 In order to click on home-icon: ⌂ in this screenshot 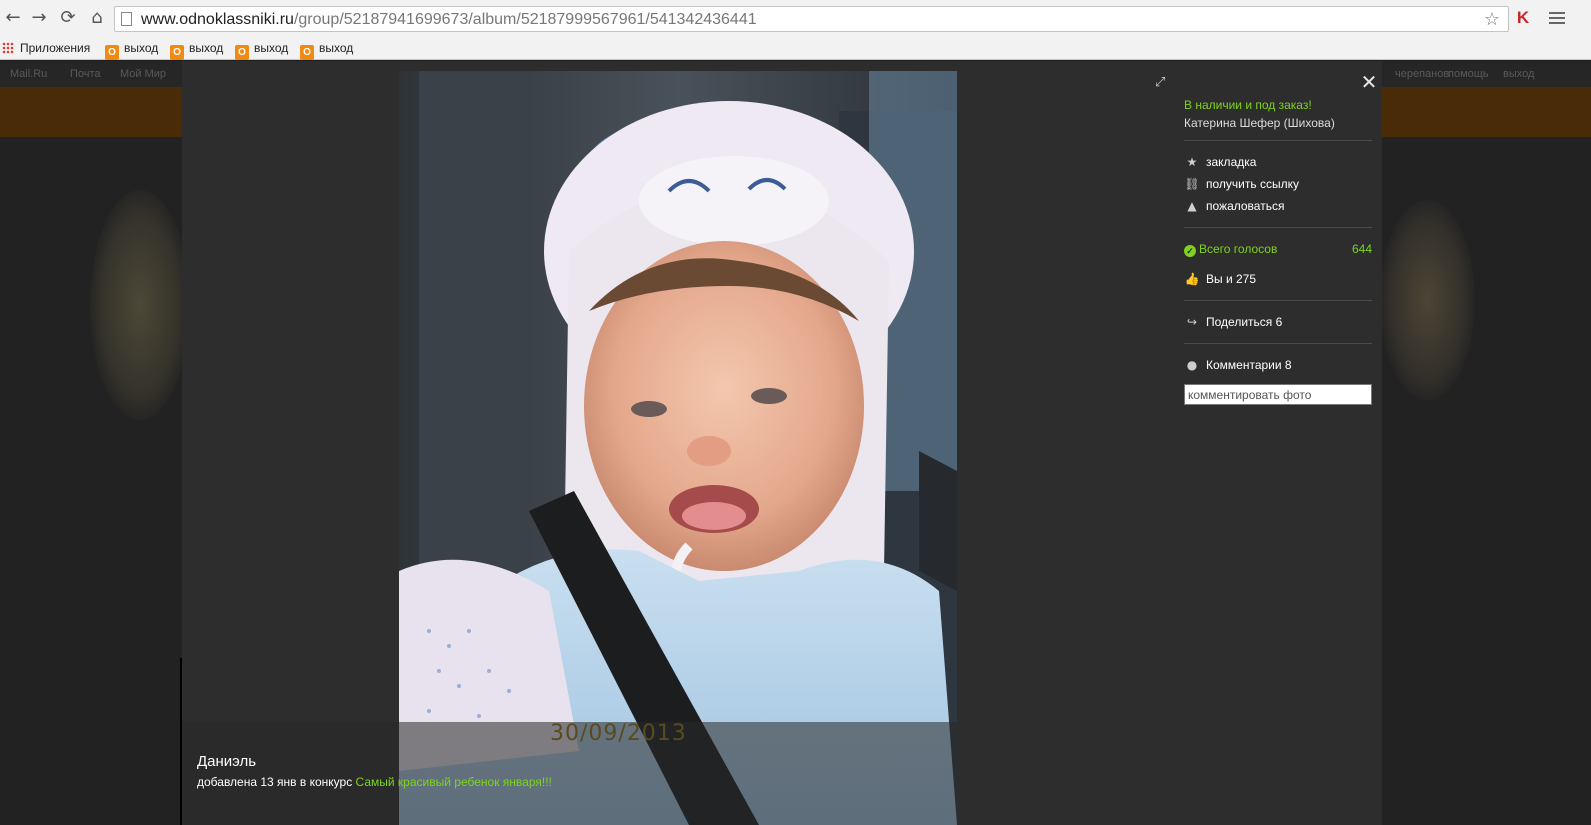, I will do `click(97, 18)`.